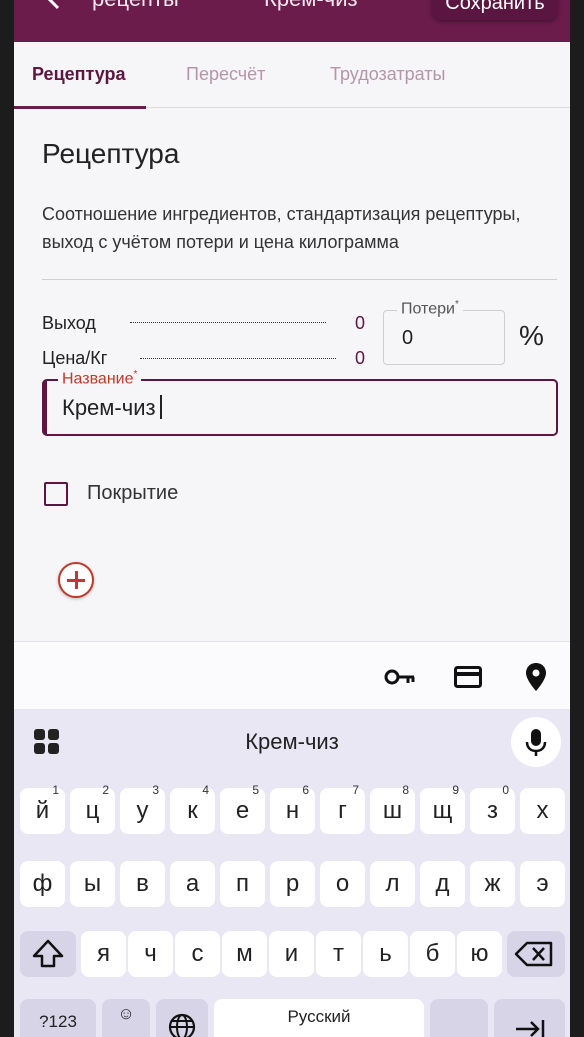 Image resolution: width=584 pixels, height=1037 pixels. What do you see at coordinates (161, 407) in the screenshot?
I see `text-caret` at bounding box center [161, 407].